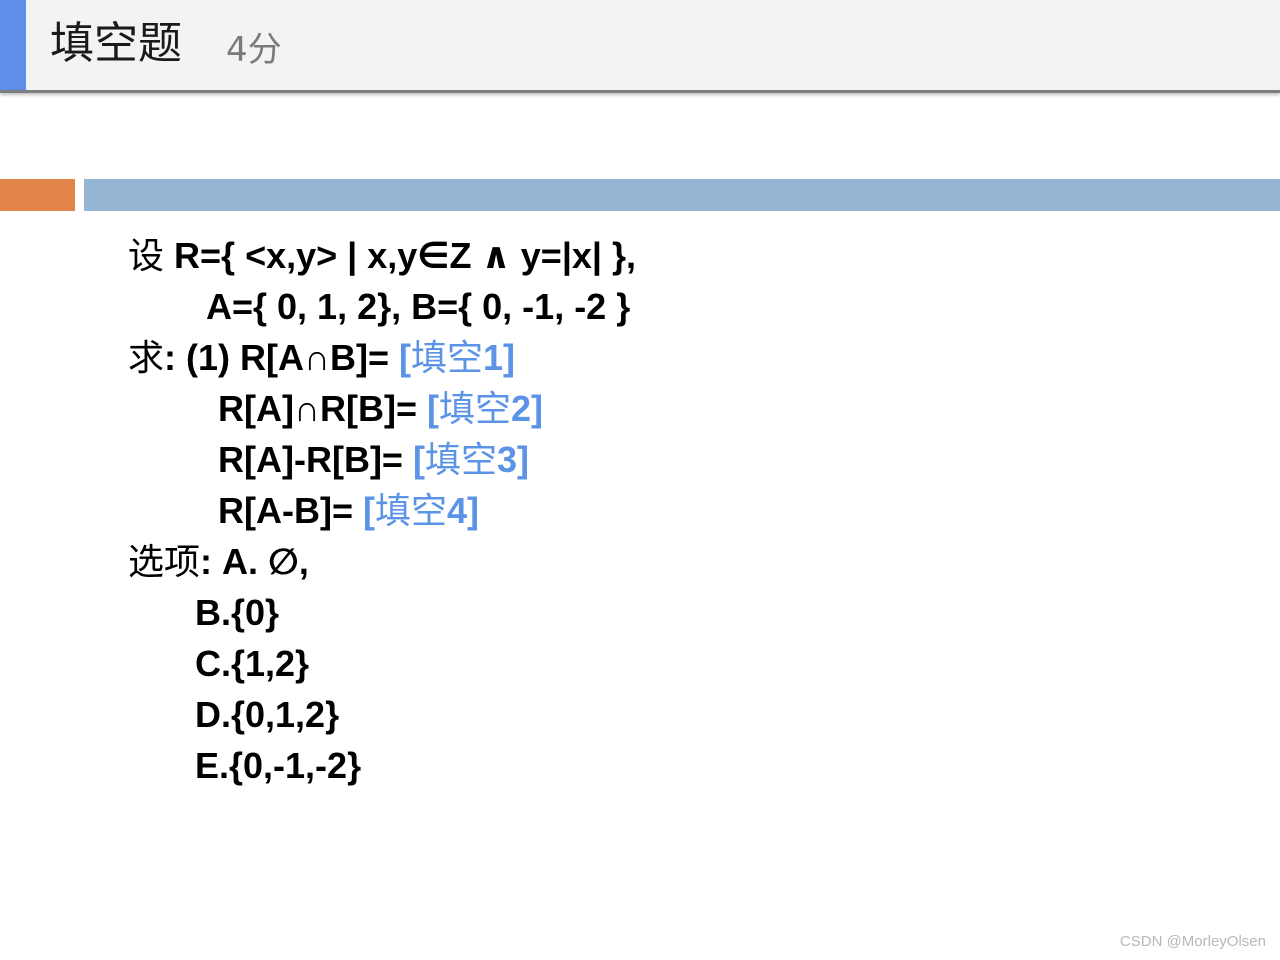 The image size is (1280, 960). What do you see at coordinates (237, 612) in the screenshot?
I see `option-b: B.{0}` at bounding box center [237, 612].